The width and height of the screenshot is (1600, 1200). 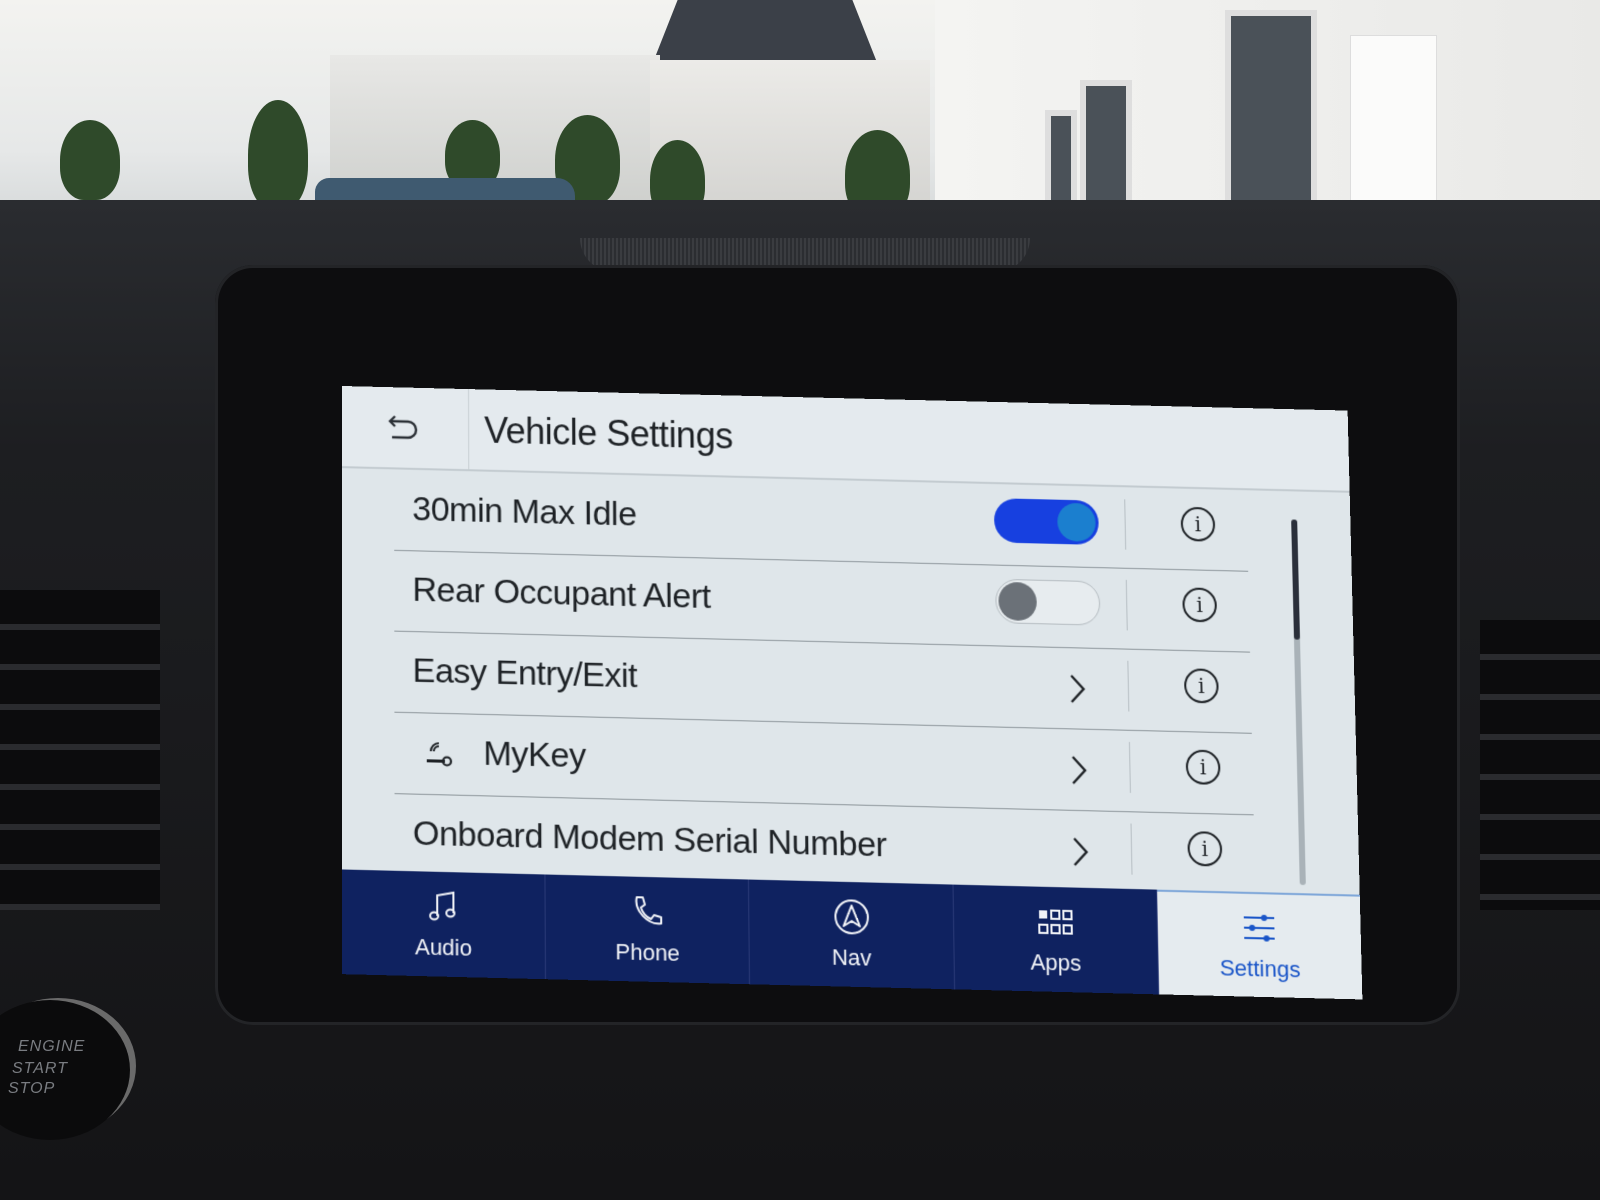 I want to click on navigation-arrow-icon, so click(x=851, y=917).